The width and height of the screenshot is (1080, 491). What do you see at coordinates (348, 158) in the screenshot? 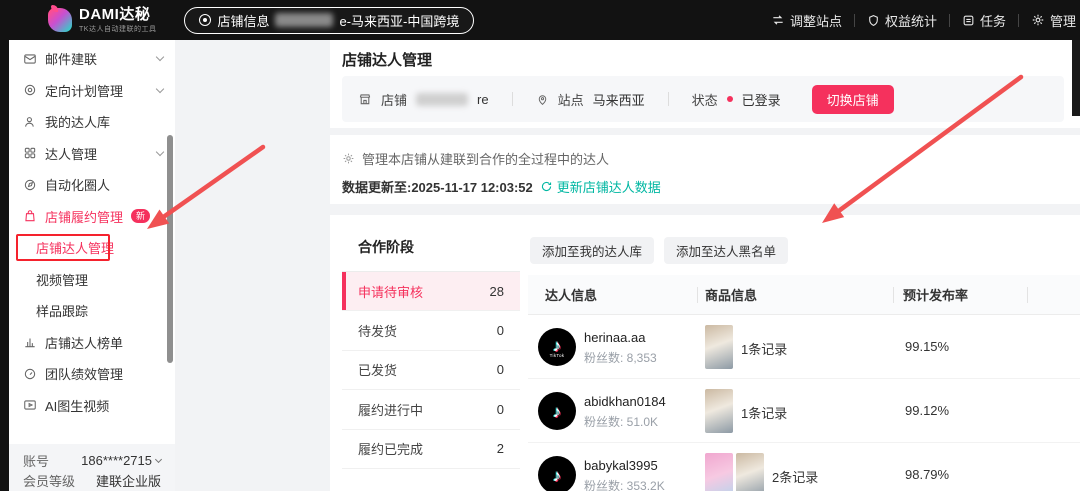
I see `gear-icon` at bounding box center [348, 158].